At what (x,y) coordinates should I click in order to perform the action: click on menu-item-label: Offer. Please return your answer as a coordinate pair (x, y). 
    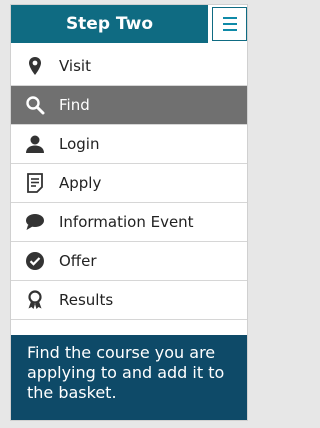
    Looking at the image, I should click on (78, 261).